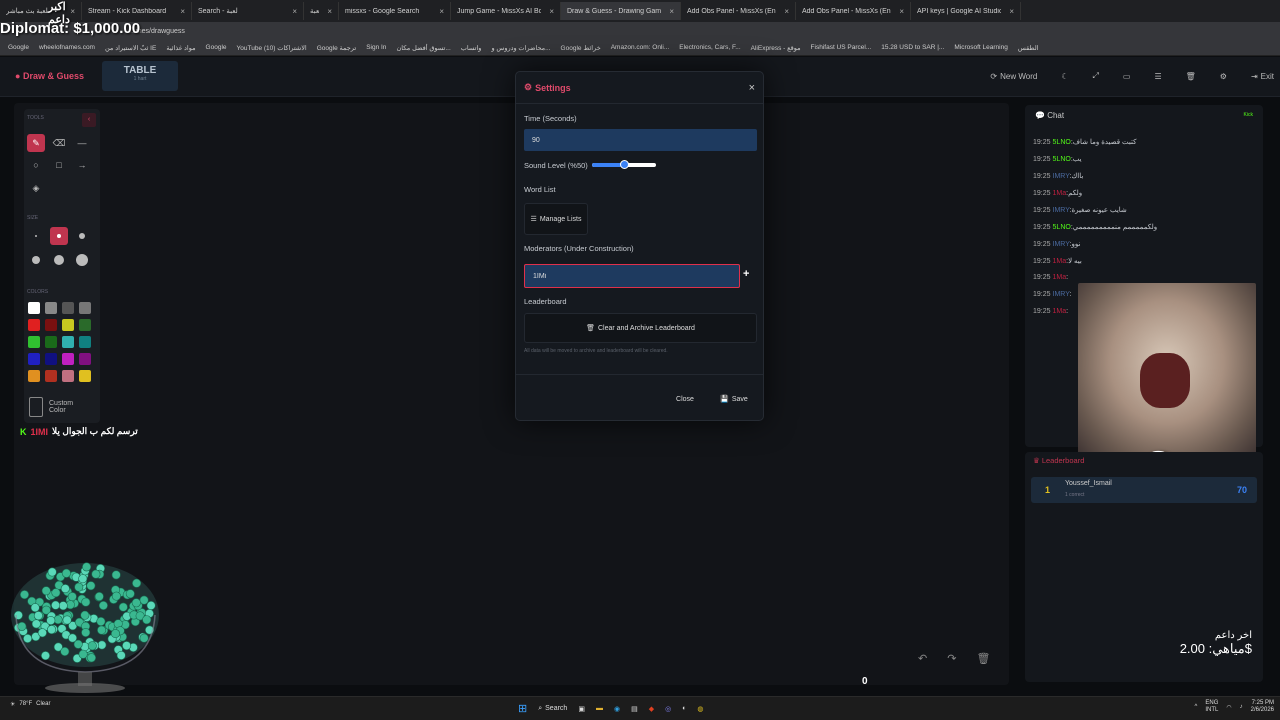 This screenshot has width=1280, height=720. What do you see at coordinates (1211, 707) in the screenshot?
I see `lang-indicator: ENG INTL` at bounding box center [1211, 707].